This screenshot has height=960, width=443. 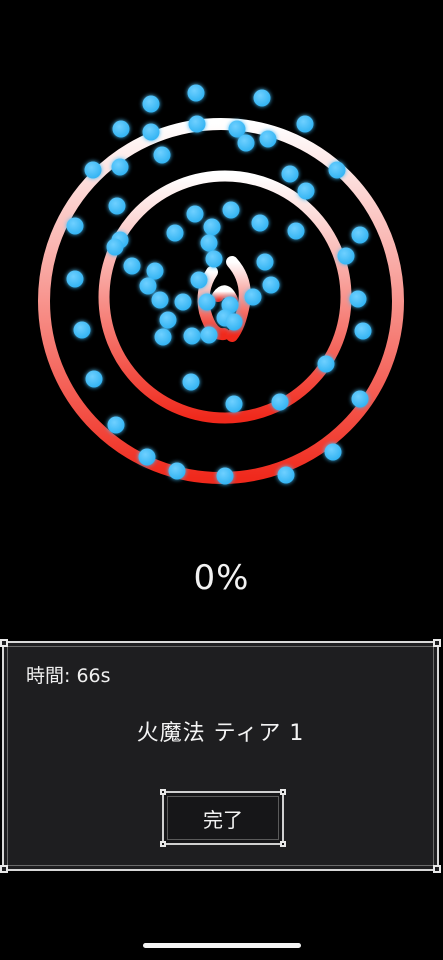 What do you see at coordinates (68, 676) in the screenshot?
I see `timer-label: 時間: 66s` at bounding box center [68, 676].